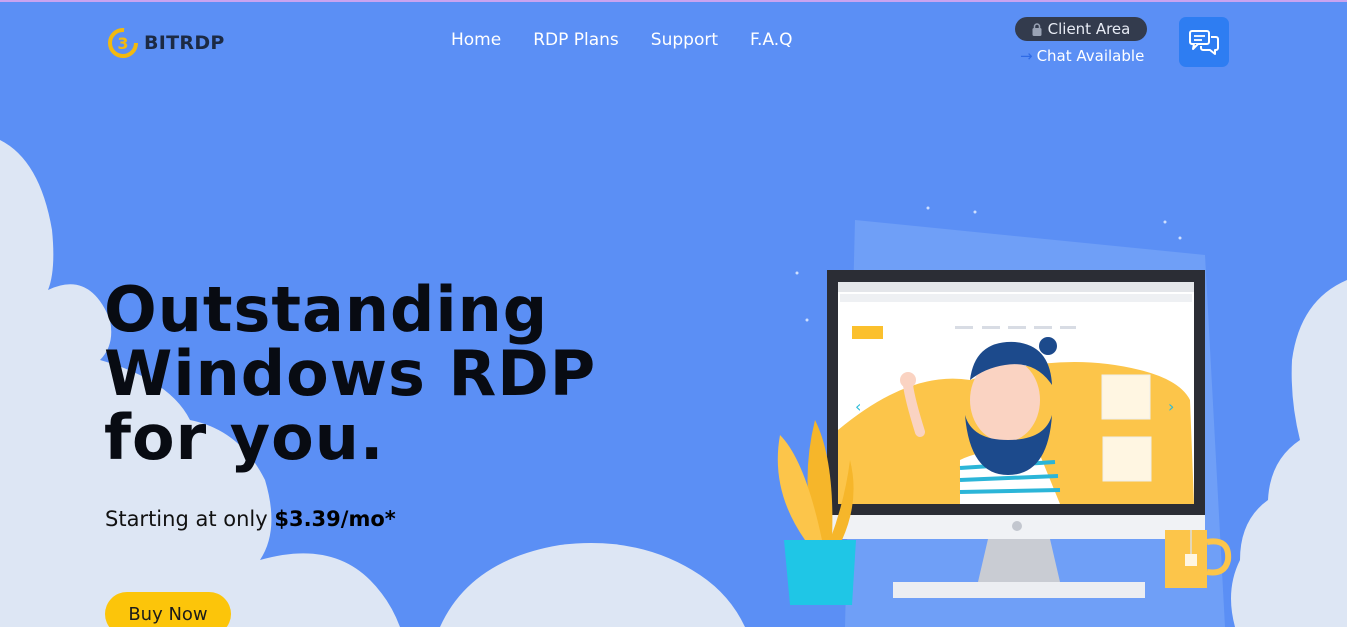  What do you see at coordinates (184, 43) in the screenshot?
I see `brand-name: BITRDP` at bounding box center [184, 43].